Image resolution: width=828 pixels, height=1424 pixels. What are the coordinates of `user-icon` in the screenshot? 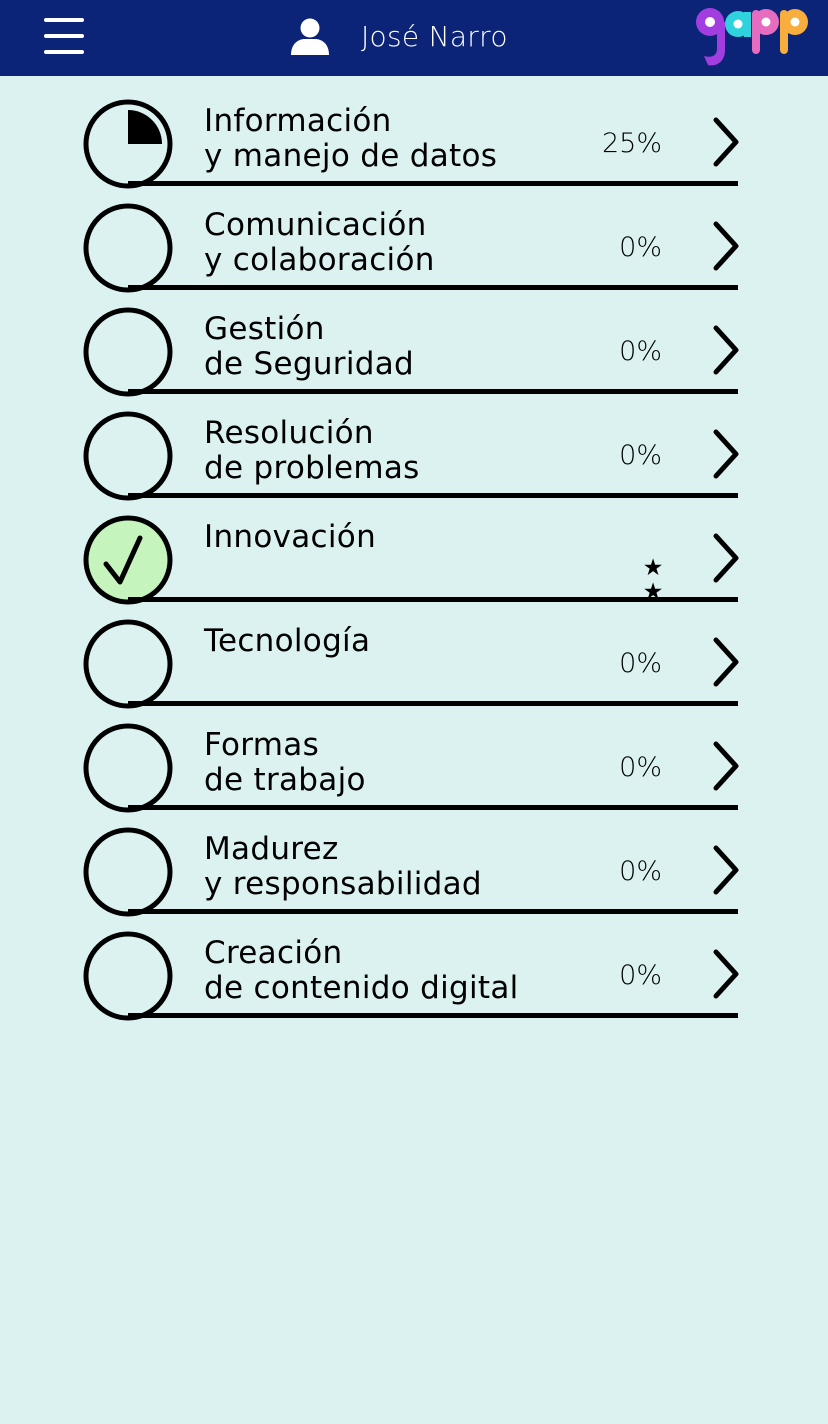 It's located at (310, 36).